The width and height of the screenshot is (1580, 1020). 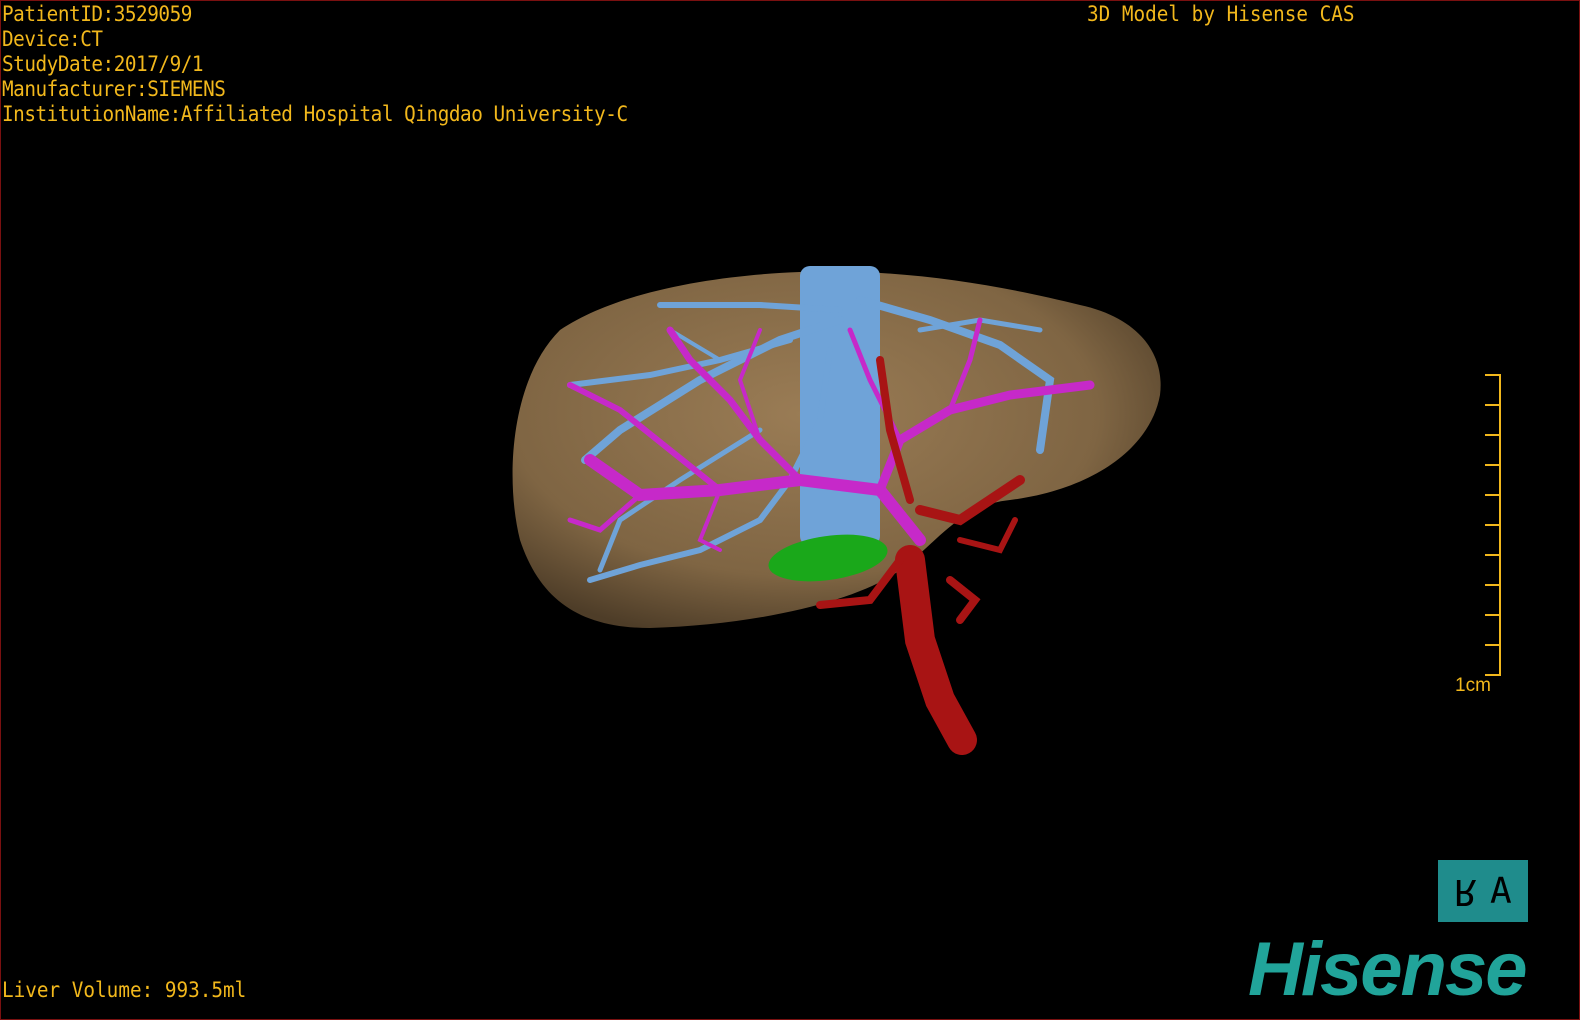 I want to click on study-date: StudyDate:2017/9/1, so click(x=103, y=64).